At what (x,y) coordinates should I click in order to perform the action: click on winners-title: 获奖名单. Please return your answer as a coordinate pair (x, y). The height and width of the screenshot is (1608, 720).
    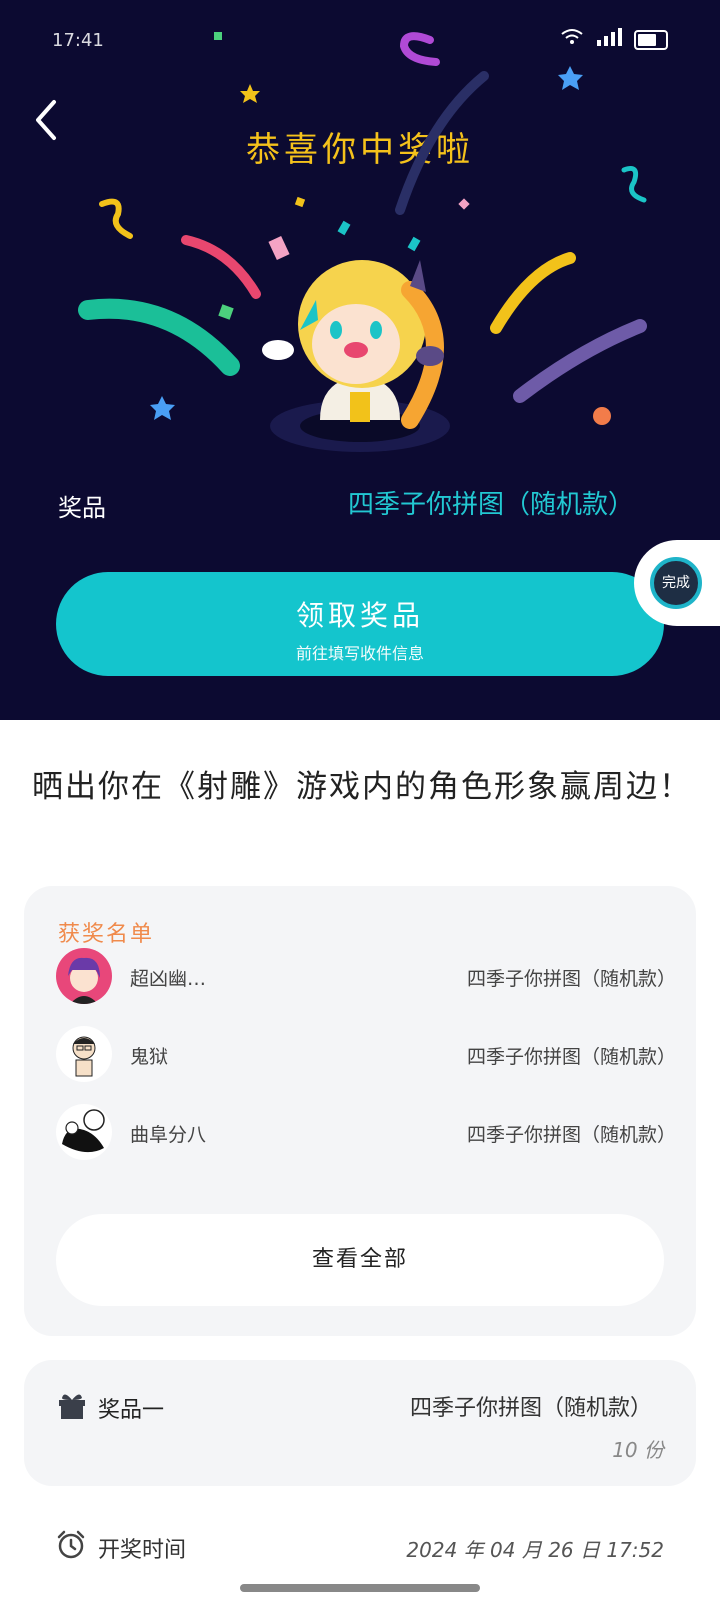
    Looking at the image, I should click on (106, 934).